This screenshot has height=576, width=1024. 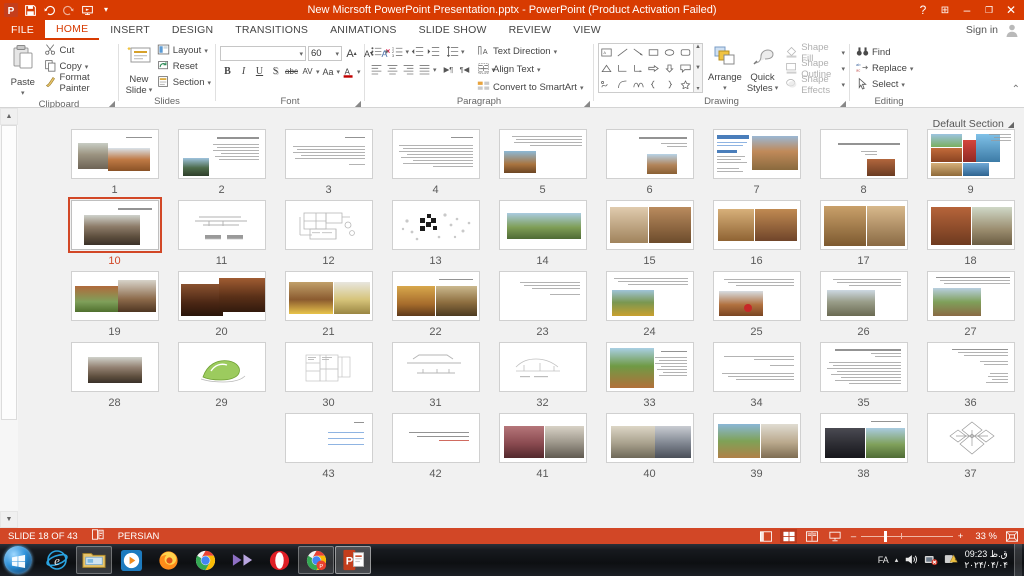 I want to click on undo-icon, so click(x=49, y=10).